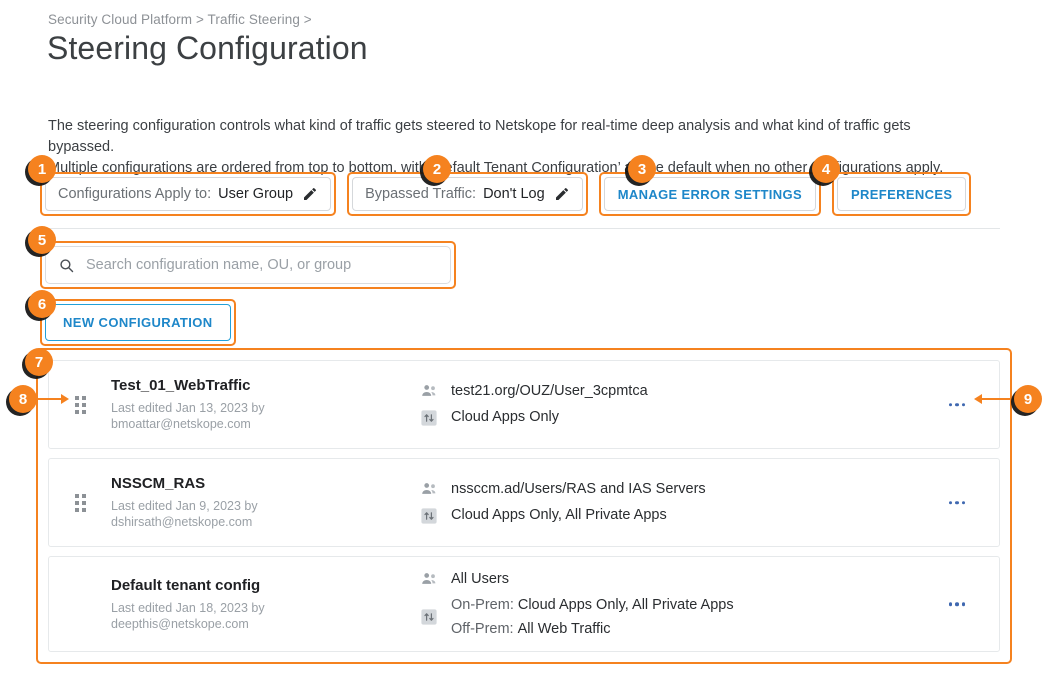 This screenshot has height=680, width=1048. Describe the element at coordinates (564, 628) in the screenshot. I see `traffic-offprem-value: All Web Traffic` at that location.